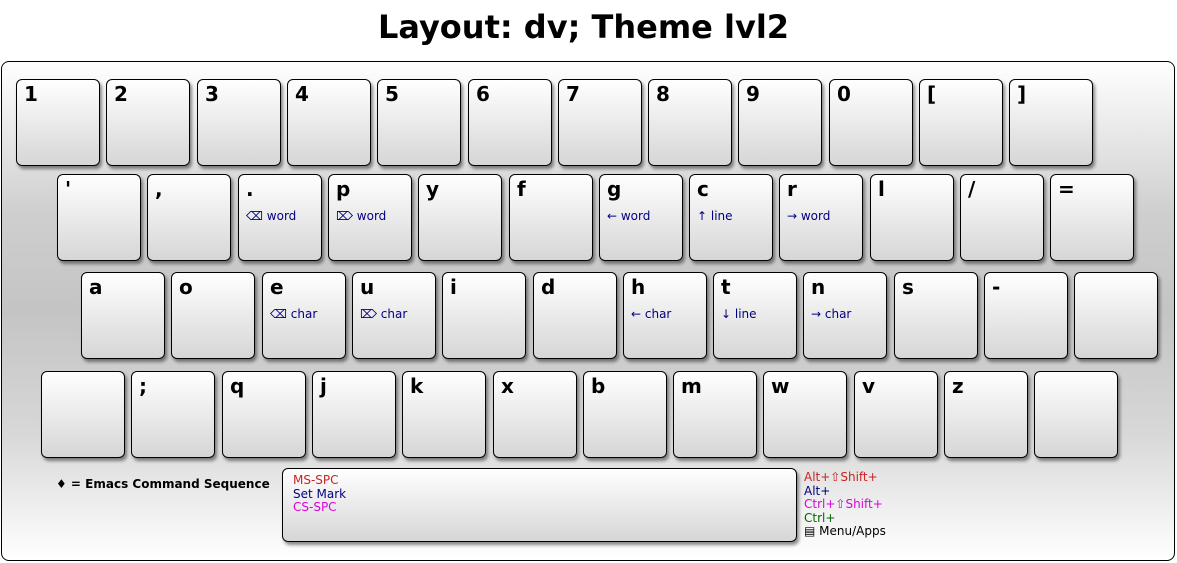 This screenshot has width=1177, height=563. I want to click on key-0-2: 3, so click(239, 122).